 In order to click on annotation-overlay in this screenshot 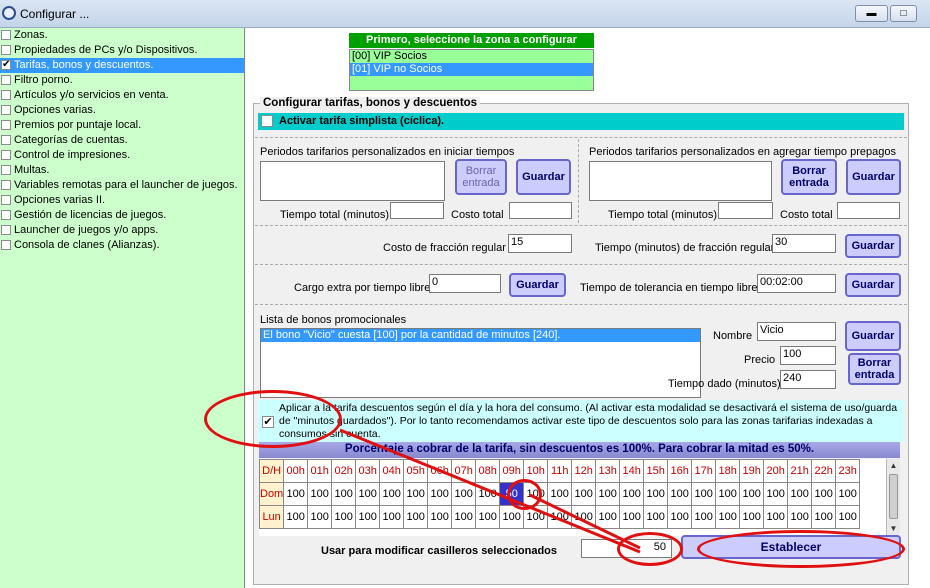, I will do `click(490, 491)`.